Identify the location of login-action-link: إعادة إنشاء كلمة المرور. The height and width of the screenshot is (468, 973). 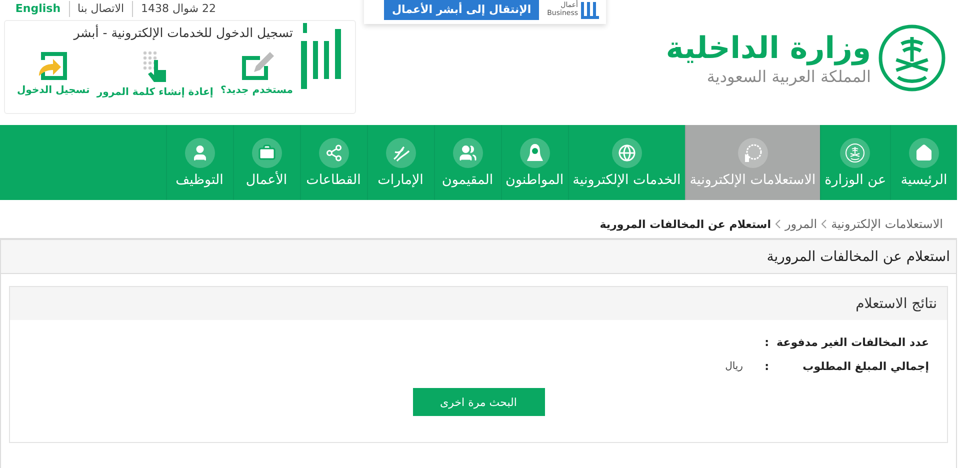
(155, 74).